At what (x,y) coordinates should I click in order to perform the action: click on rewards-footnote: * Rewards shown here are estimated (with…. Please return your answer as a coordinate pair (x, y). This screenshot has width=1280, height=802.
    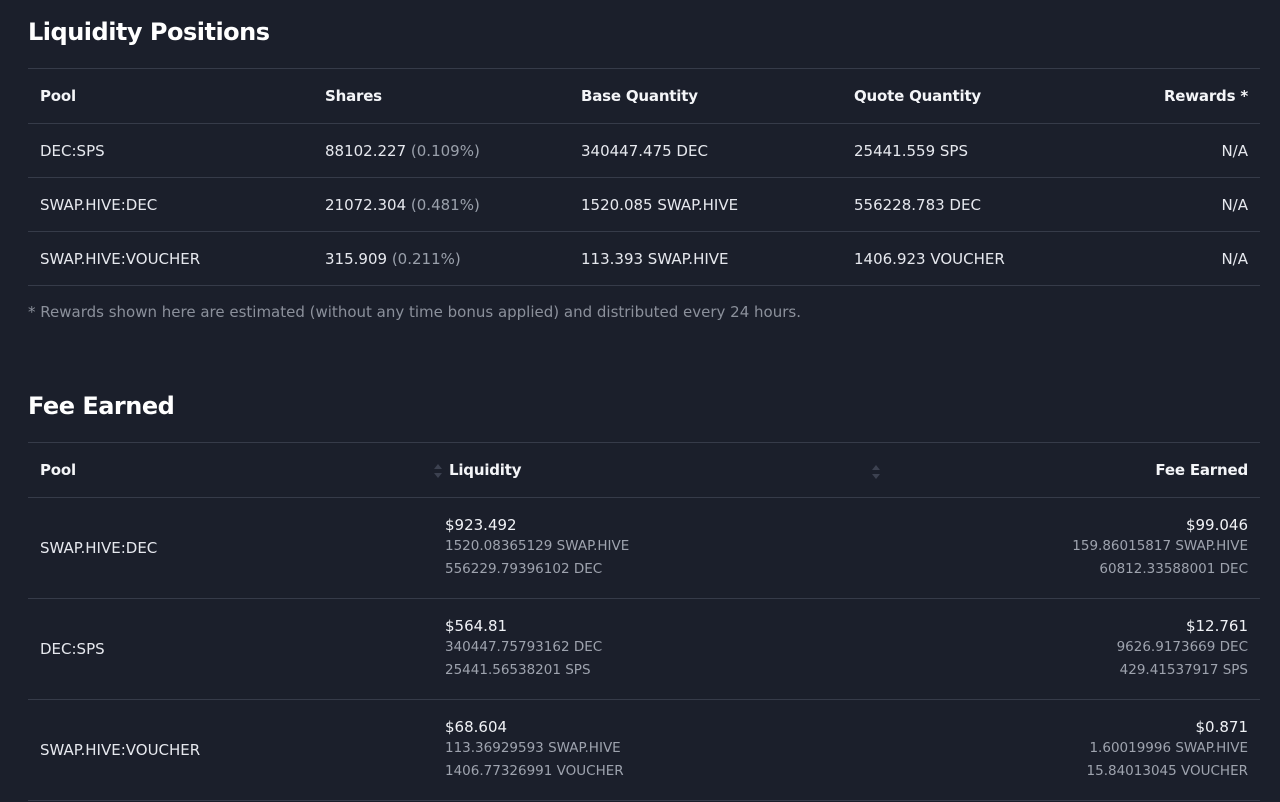
    Looking at the image, I should click on (414, 312).